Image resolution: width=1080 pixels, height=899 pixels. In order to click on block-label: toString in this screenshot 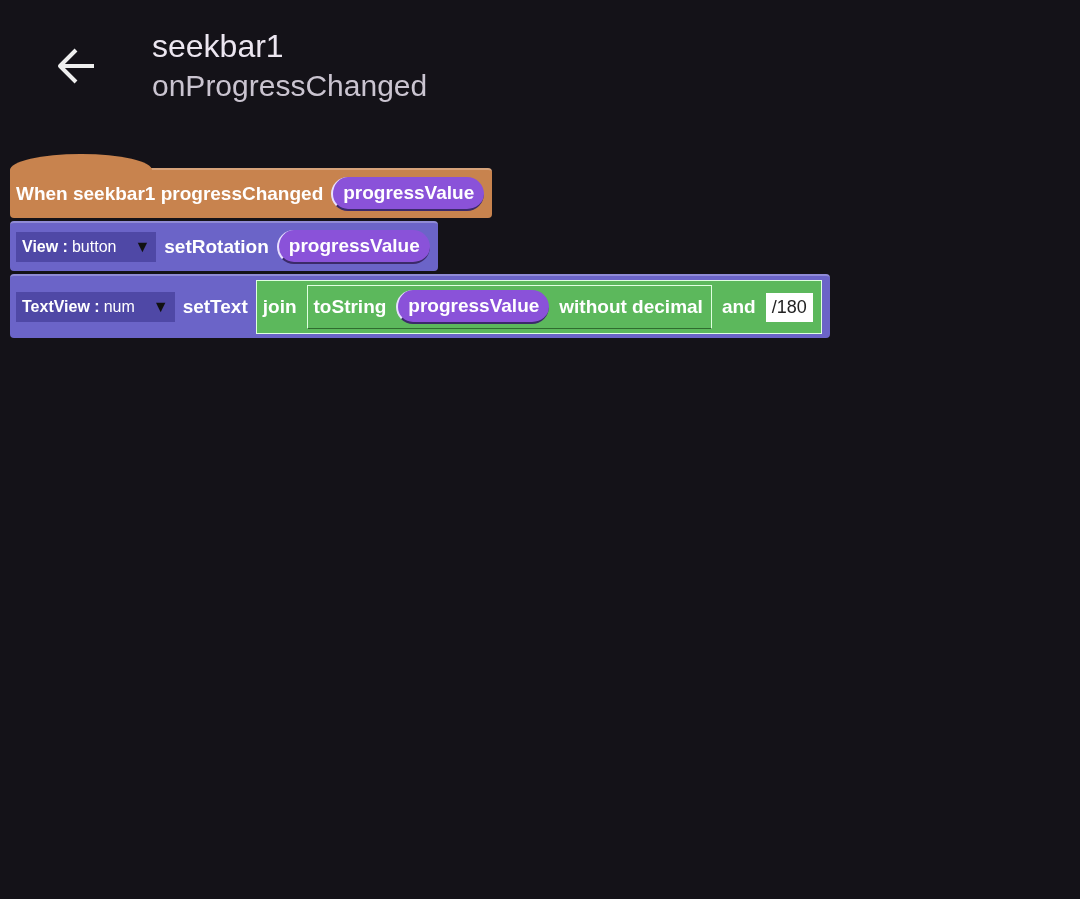, I will do `click(350, 307)`.